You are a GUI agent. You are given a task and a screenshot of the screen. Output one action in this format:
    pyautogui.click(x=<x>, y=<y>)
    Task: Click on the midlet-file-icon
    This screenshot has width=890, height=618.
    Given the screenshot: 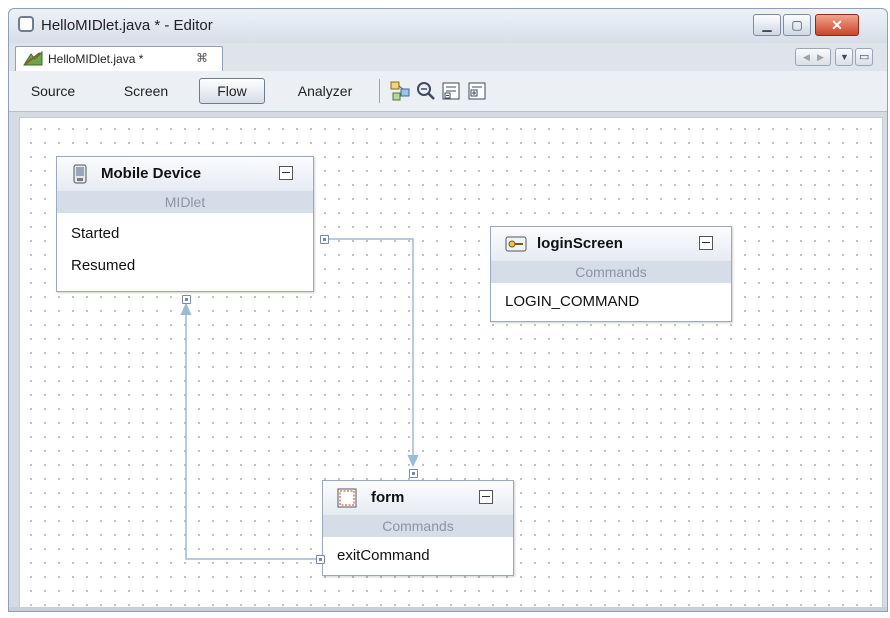 What is the action you would take?
    pyautogui.click(x=33, y=58)
    